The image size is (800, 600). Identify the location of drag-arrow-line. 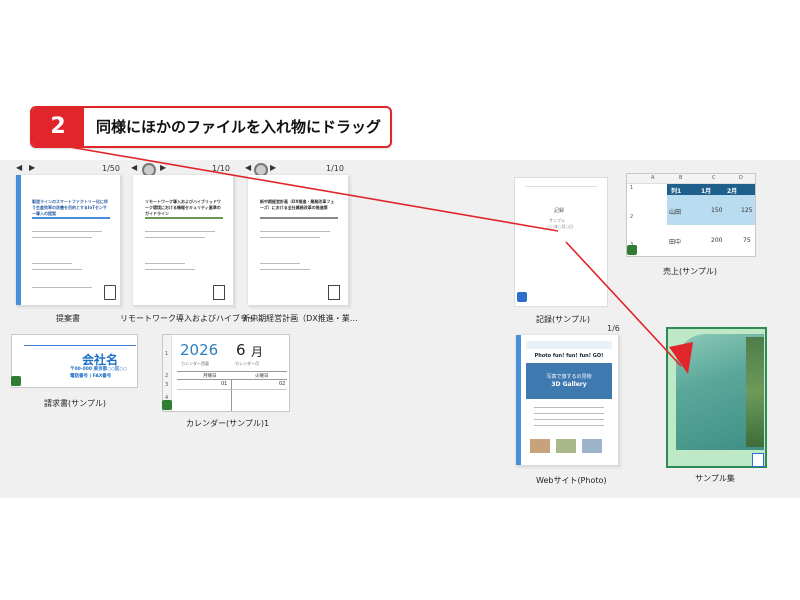
(623, 304).